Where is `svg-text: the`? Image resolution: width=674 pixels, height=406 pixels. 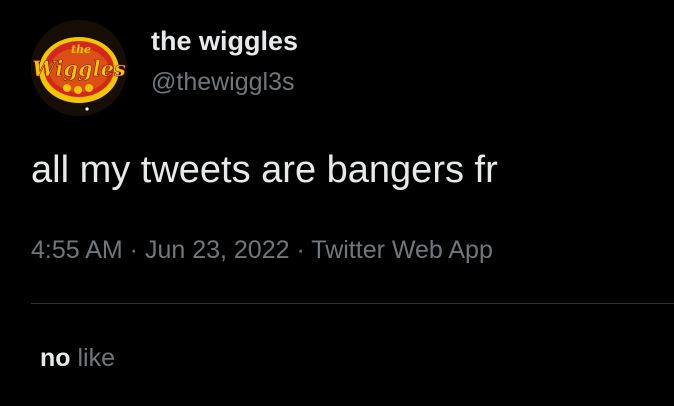 svg-text: the is located at coordinates (81, 49).